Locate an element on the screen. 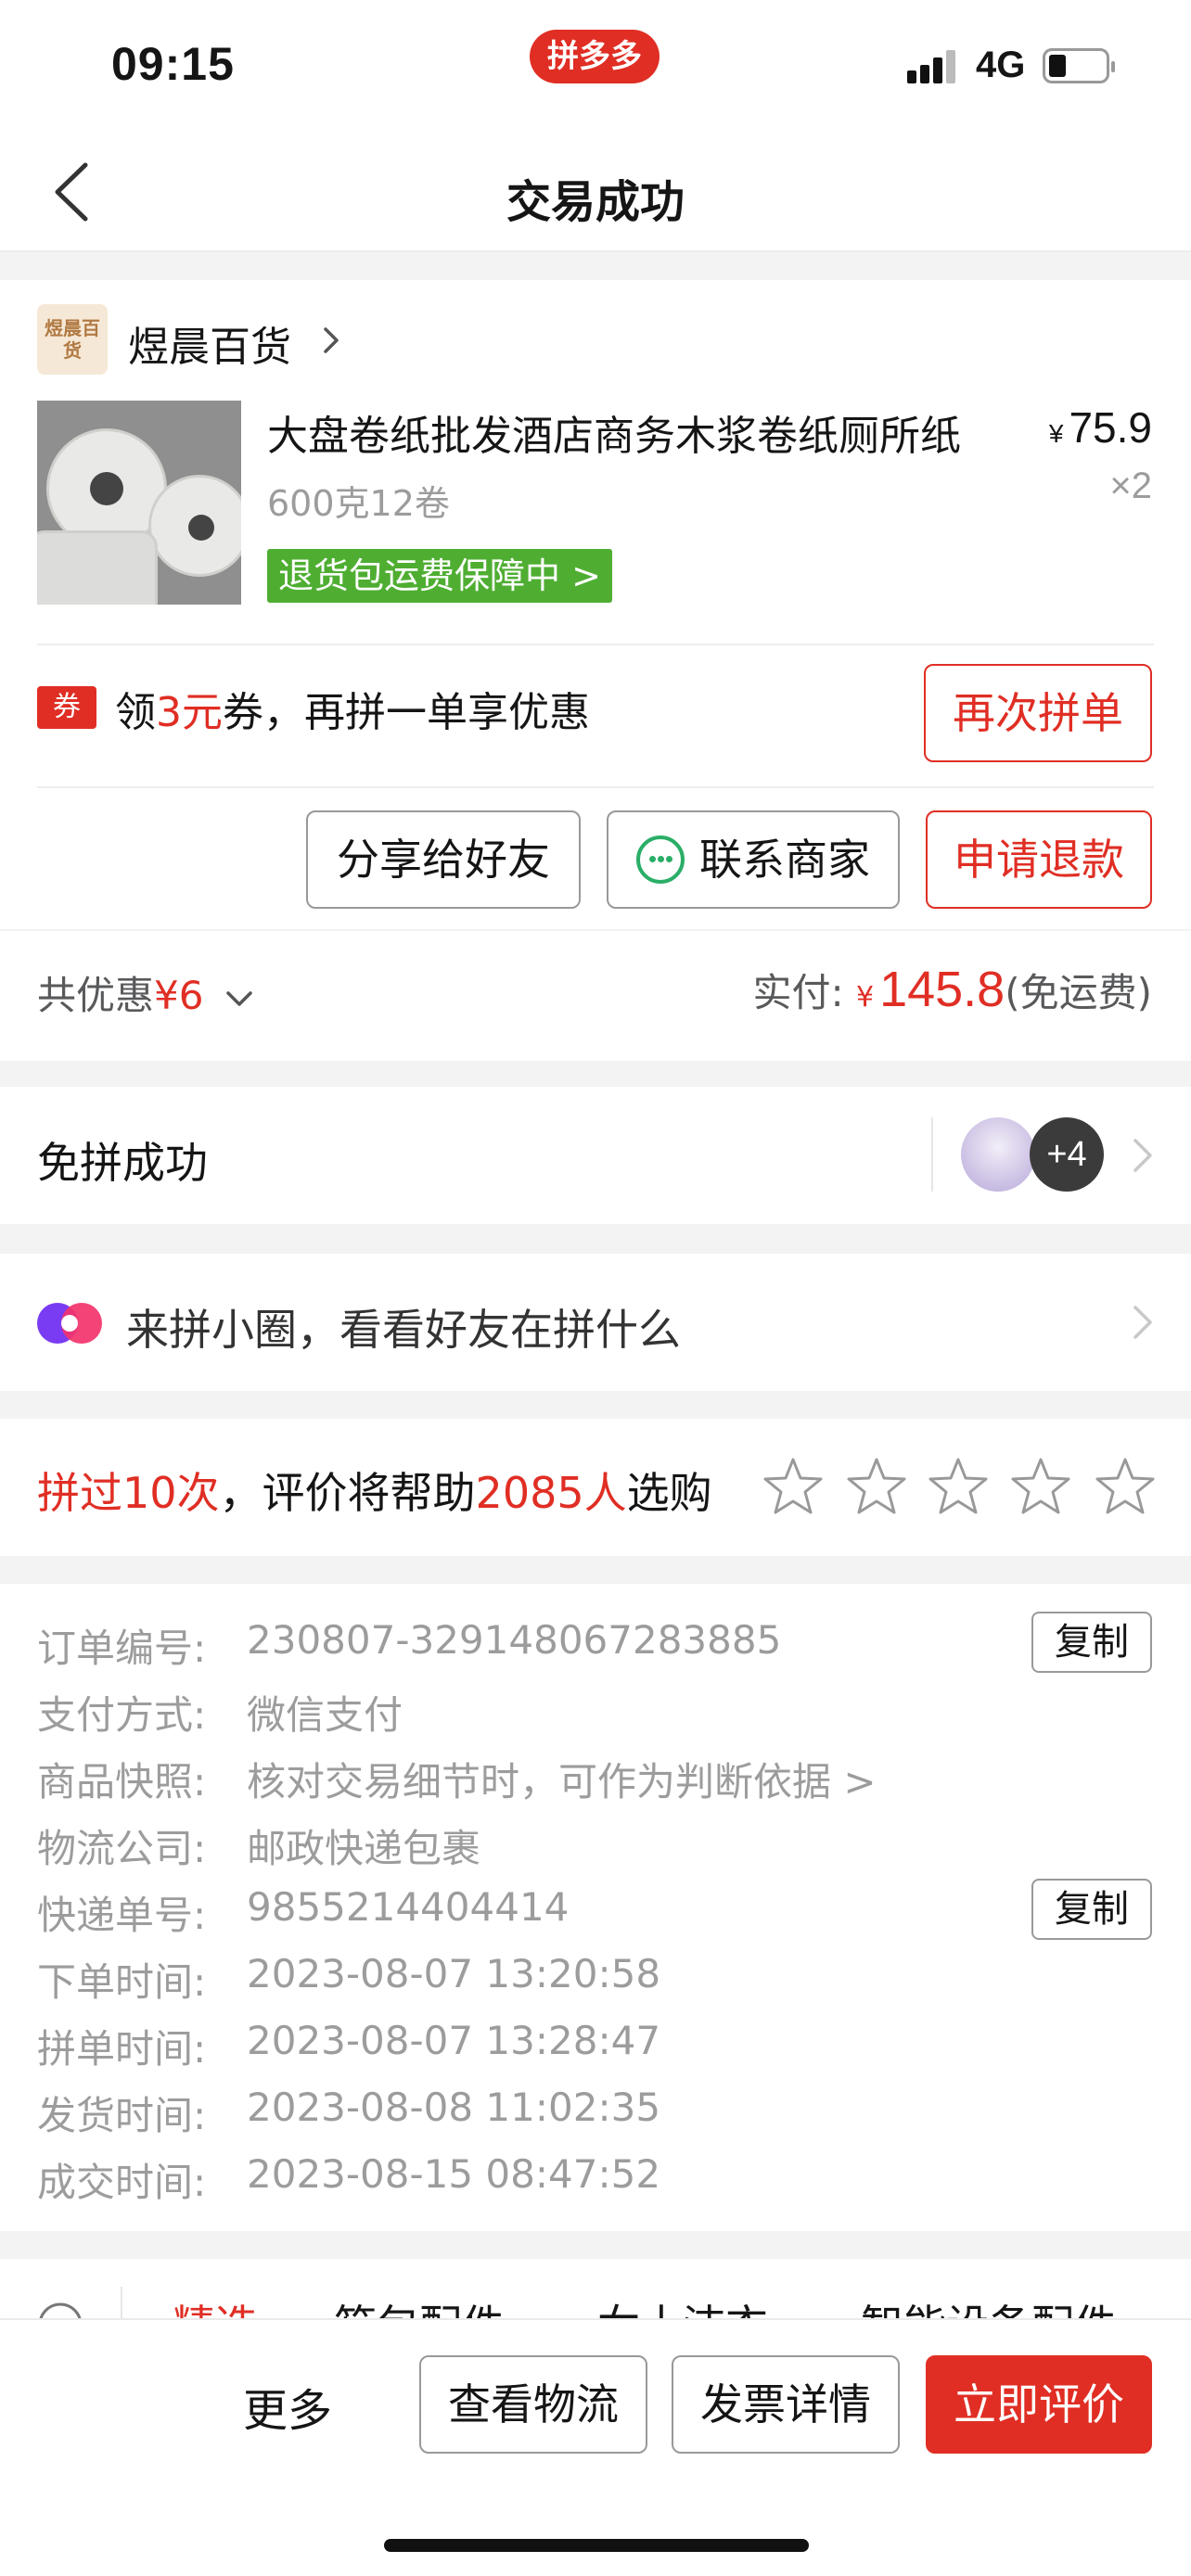  discount-summary: 共优惠¥6 is located at coordinates (145, 992).